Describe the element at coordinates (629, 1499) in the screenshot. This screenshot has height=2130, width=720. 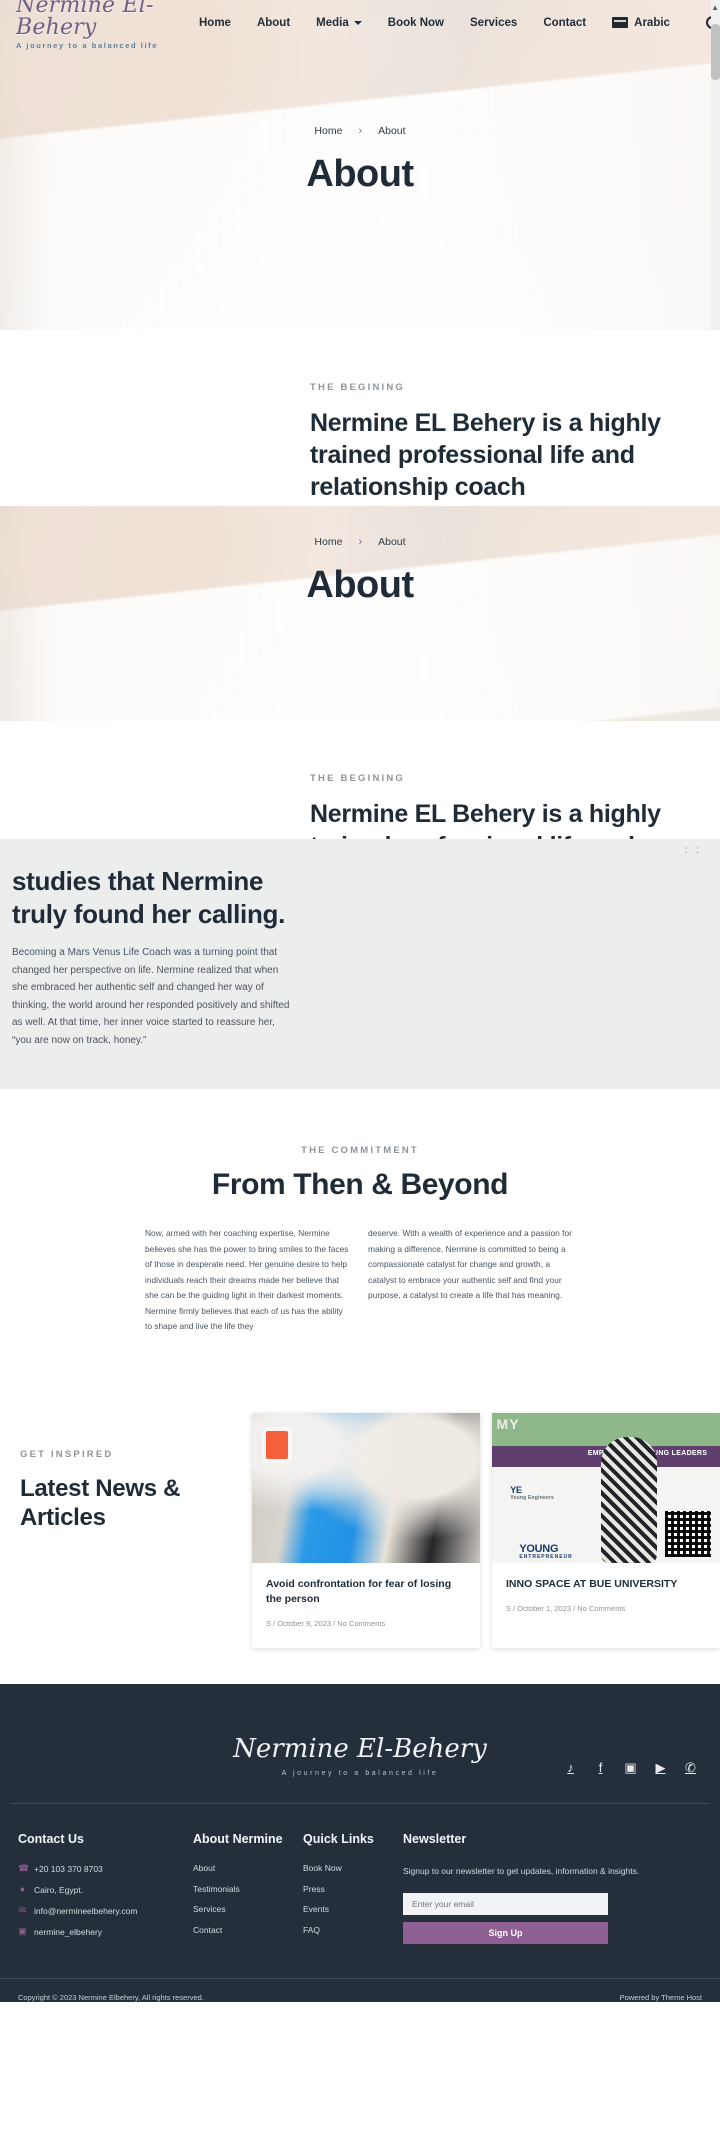
I see `person-silhouette-icon` at that location.